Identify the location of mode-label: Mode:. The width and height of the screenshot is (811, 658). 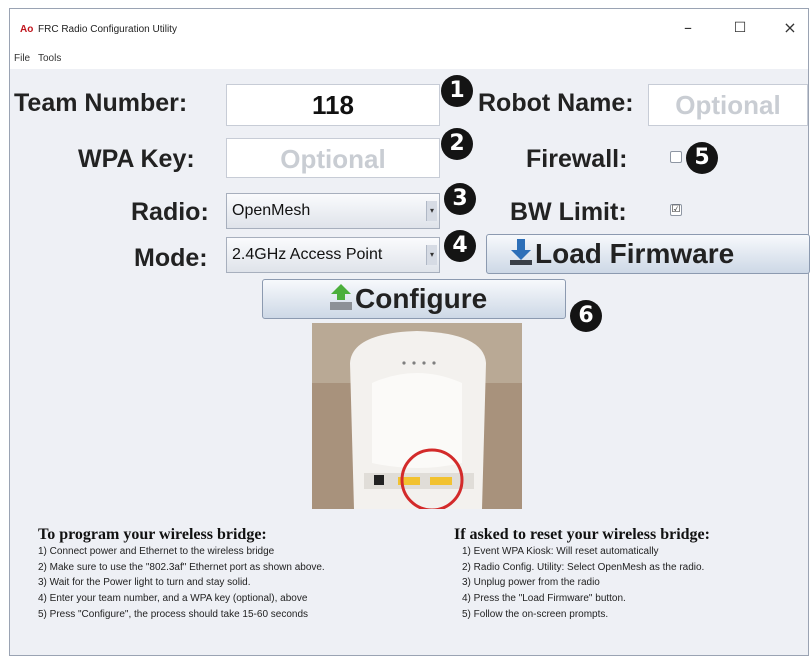
(171, 258).